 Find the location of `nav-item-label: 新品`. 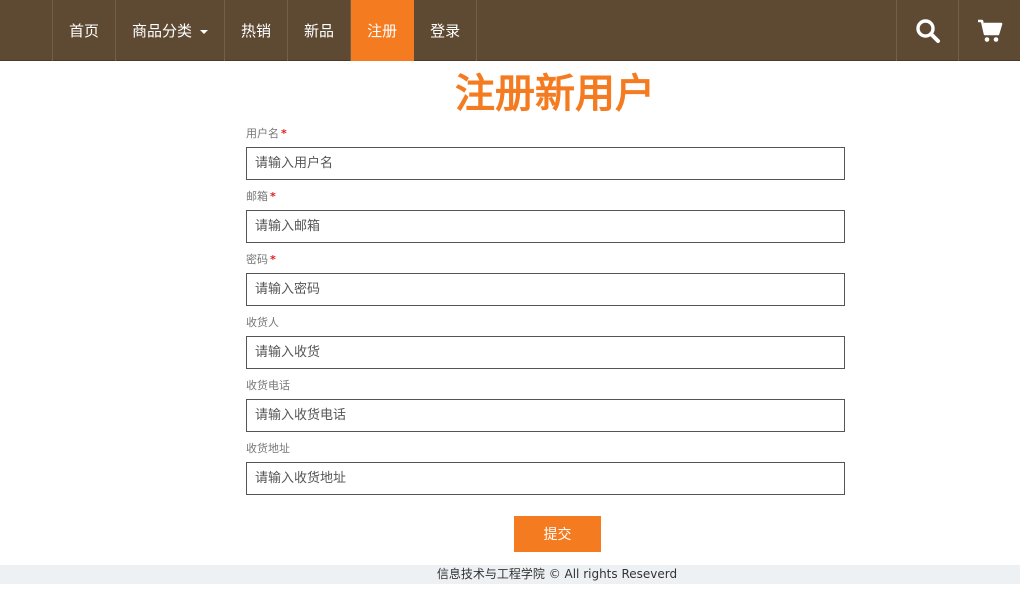

nav-item-label: 新品 is located at coordinates (319, 31).